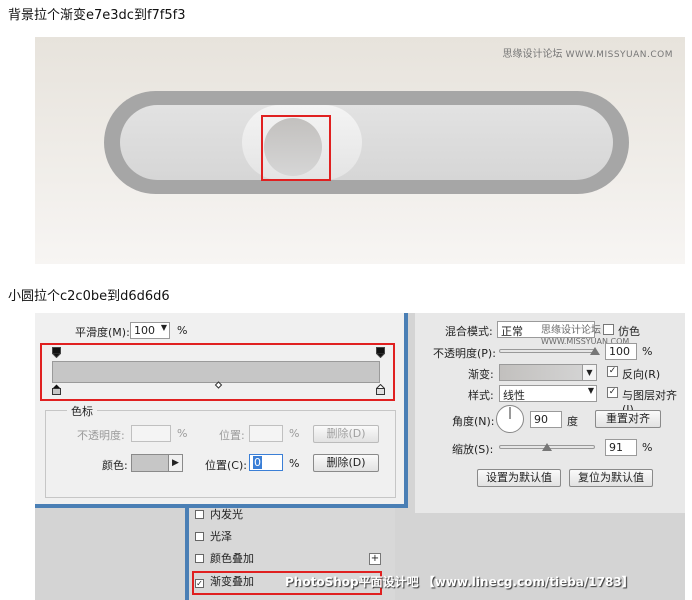 The width and height of the screenshot is (692, 600). I want to click on midpoint-diamond, so click(218, 385).